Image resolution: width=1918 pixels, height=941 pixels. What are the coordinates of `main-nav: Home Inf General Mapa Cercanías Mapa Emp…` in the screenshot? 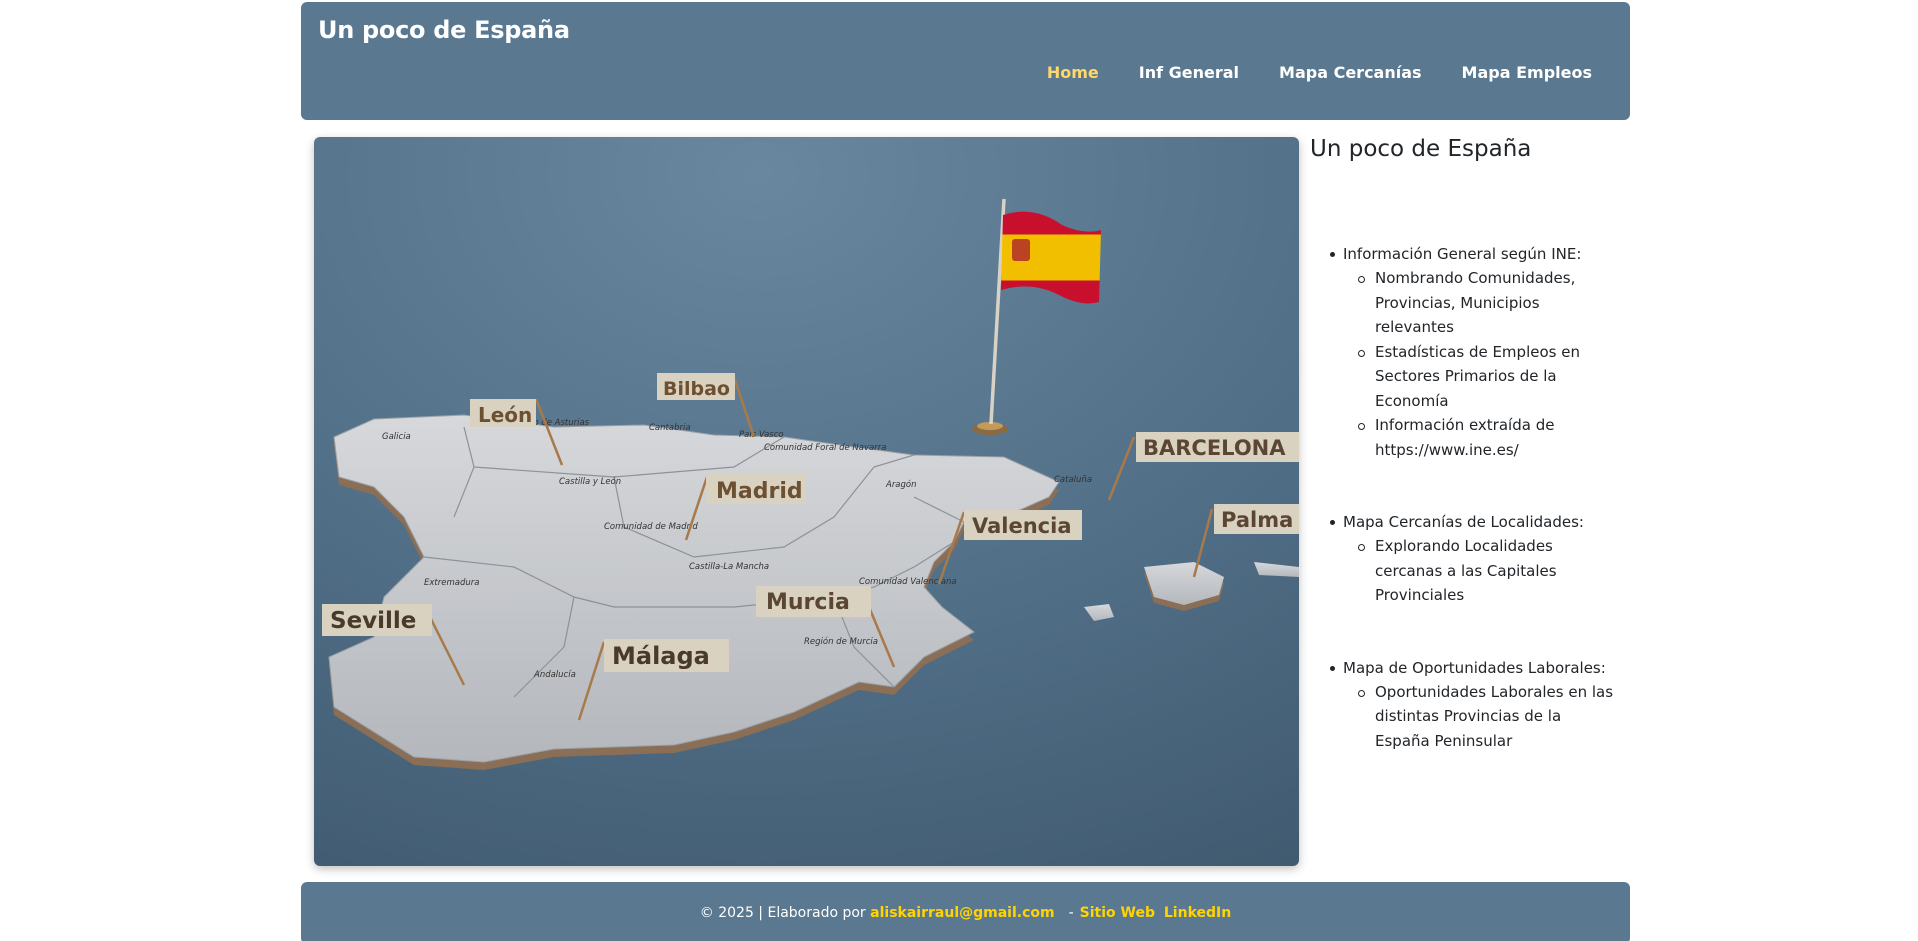 It's located at (1319, 72).